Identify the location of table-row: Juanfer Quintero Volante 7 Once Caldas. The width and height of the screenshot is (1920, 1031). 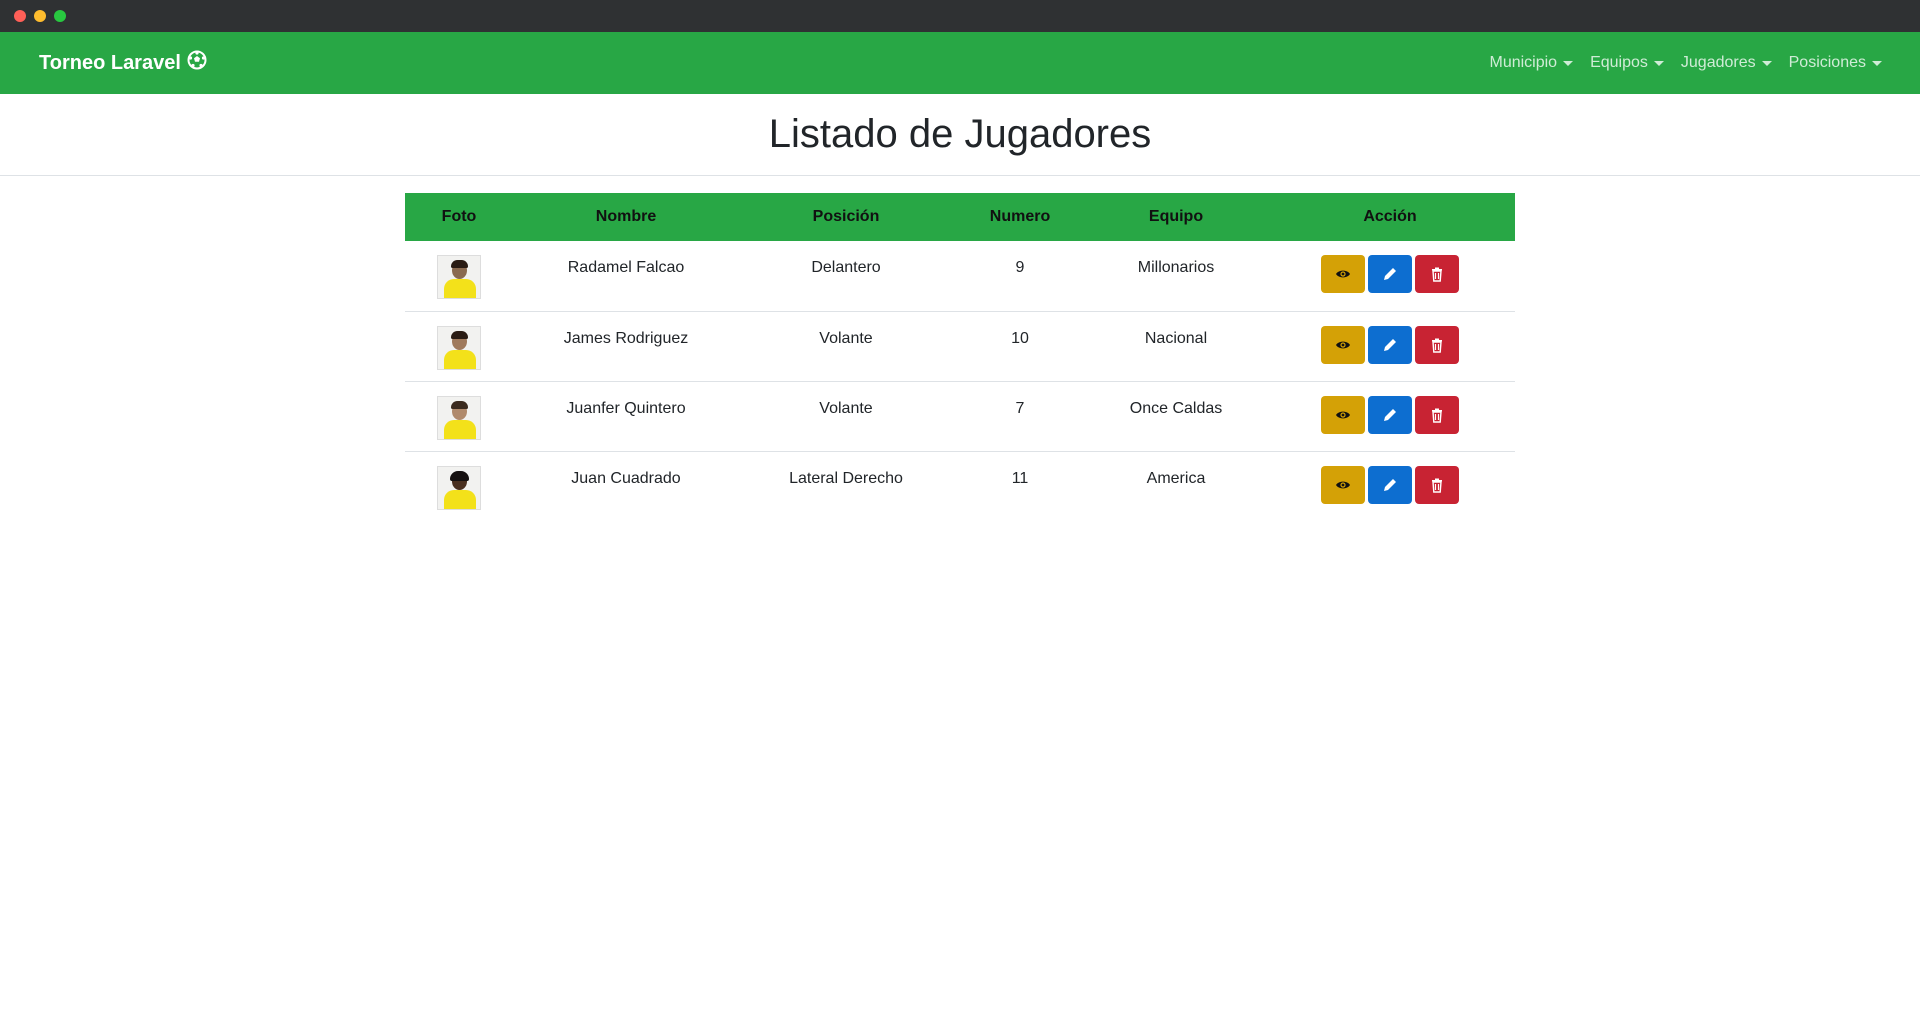
(960, 416).